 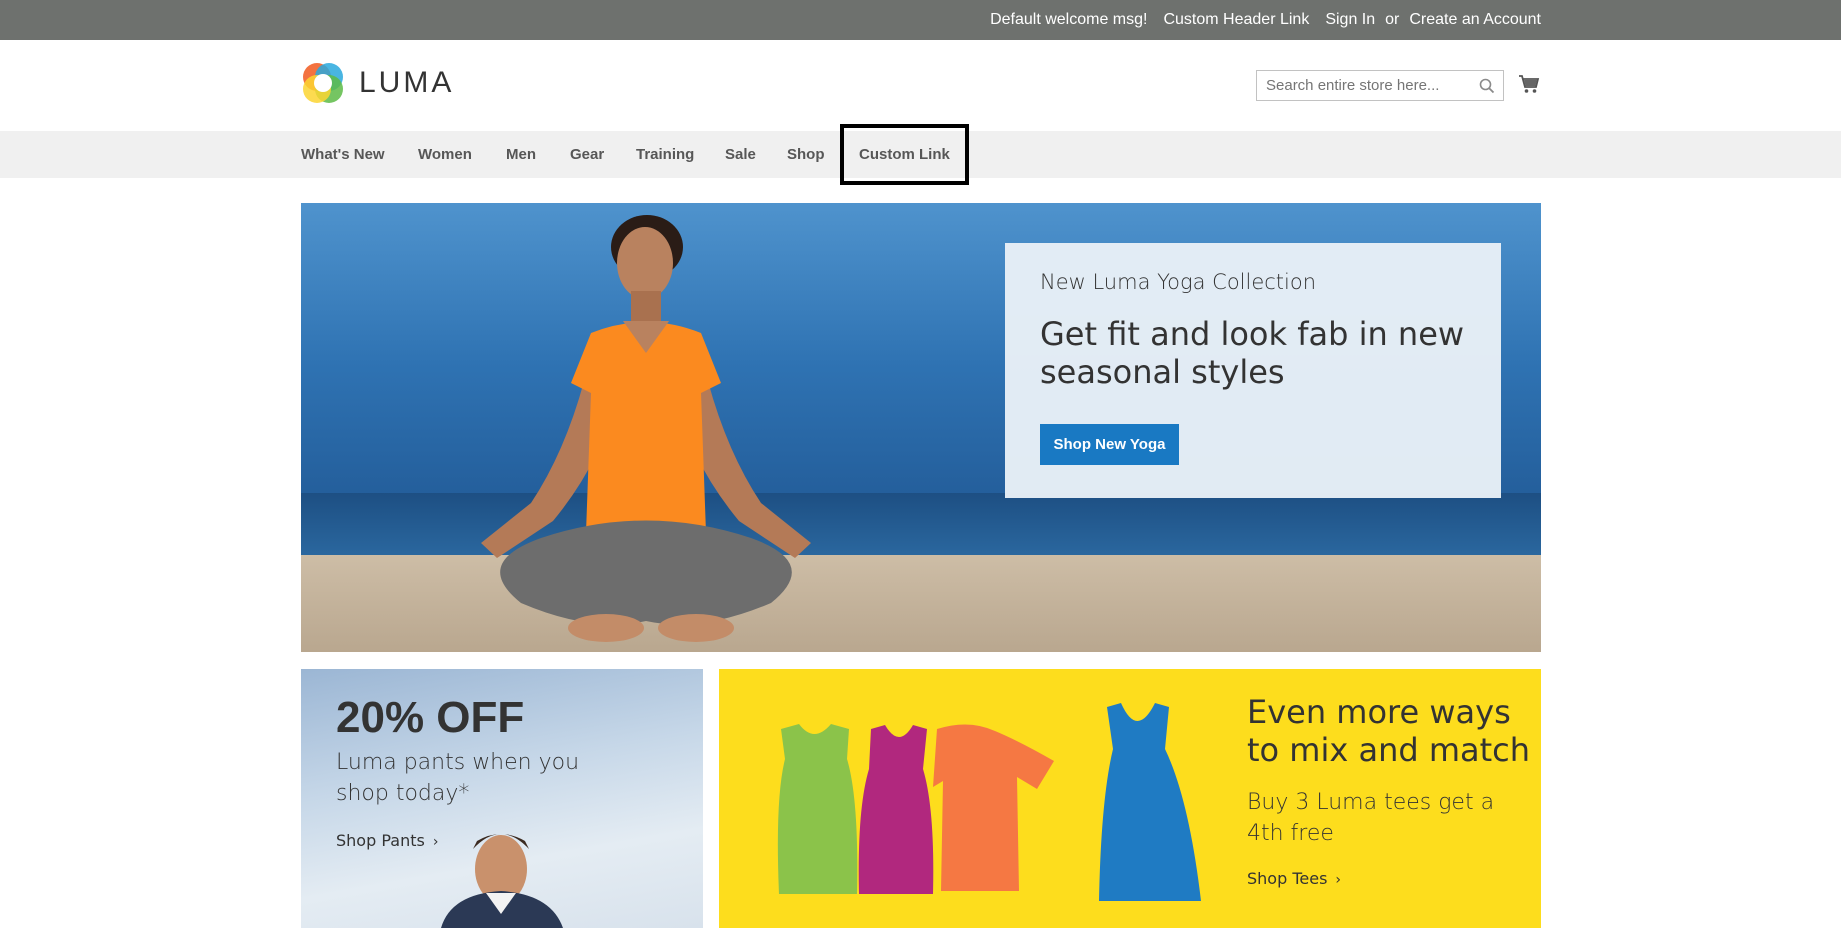 What do you see at coordinates (806, 154) in the screenshot?
I see `nav-item-shop: Shop` at bounding box center [806, 154].